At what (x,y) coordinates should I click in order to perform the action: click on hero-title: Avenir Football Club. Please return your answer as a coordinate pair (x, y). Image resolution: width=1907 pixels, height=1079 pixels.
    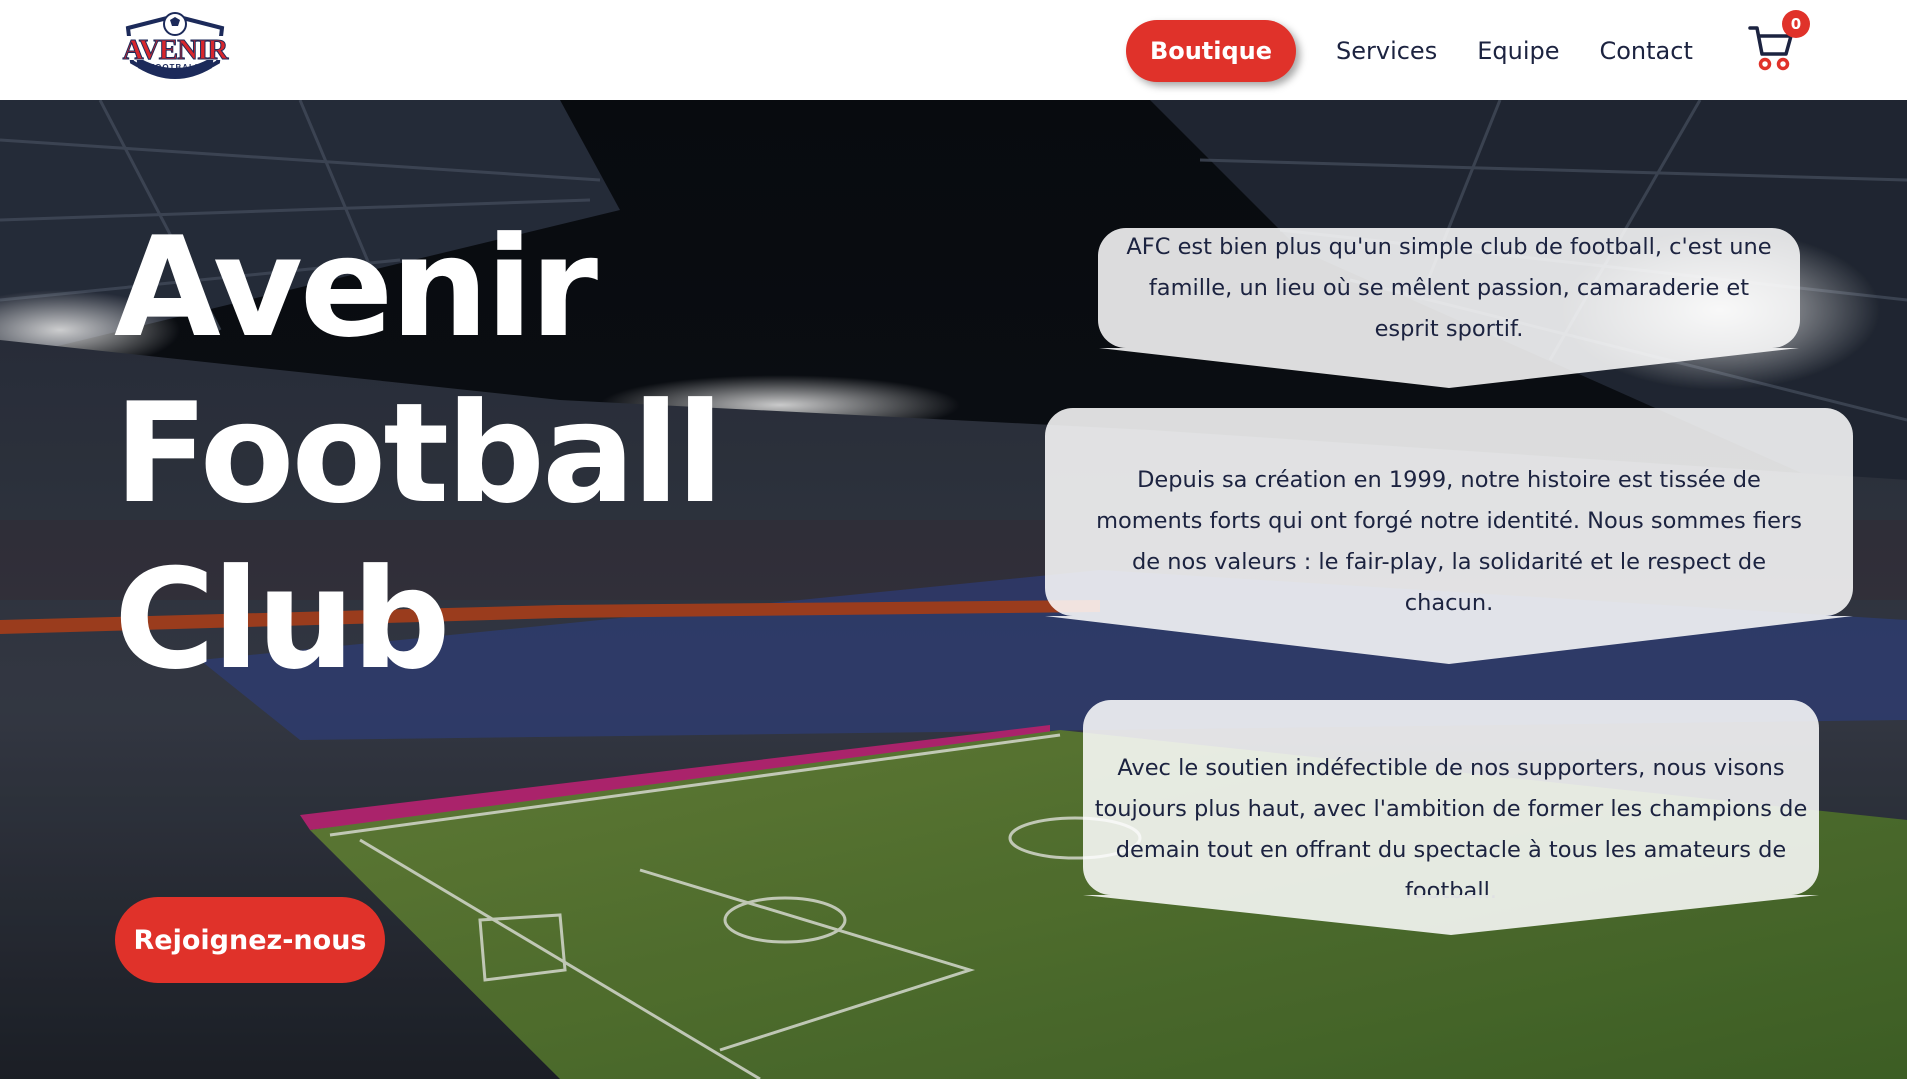
    Looking at the image, I should click on (419, 454).